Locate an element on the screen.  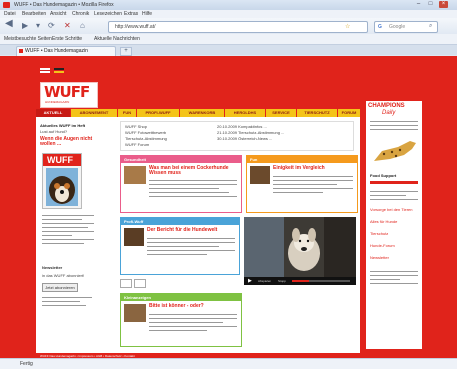
news-link-shop: WUFF Shop is located at coordinates (136, 126).